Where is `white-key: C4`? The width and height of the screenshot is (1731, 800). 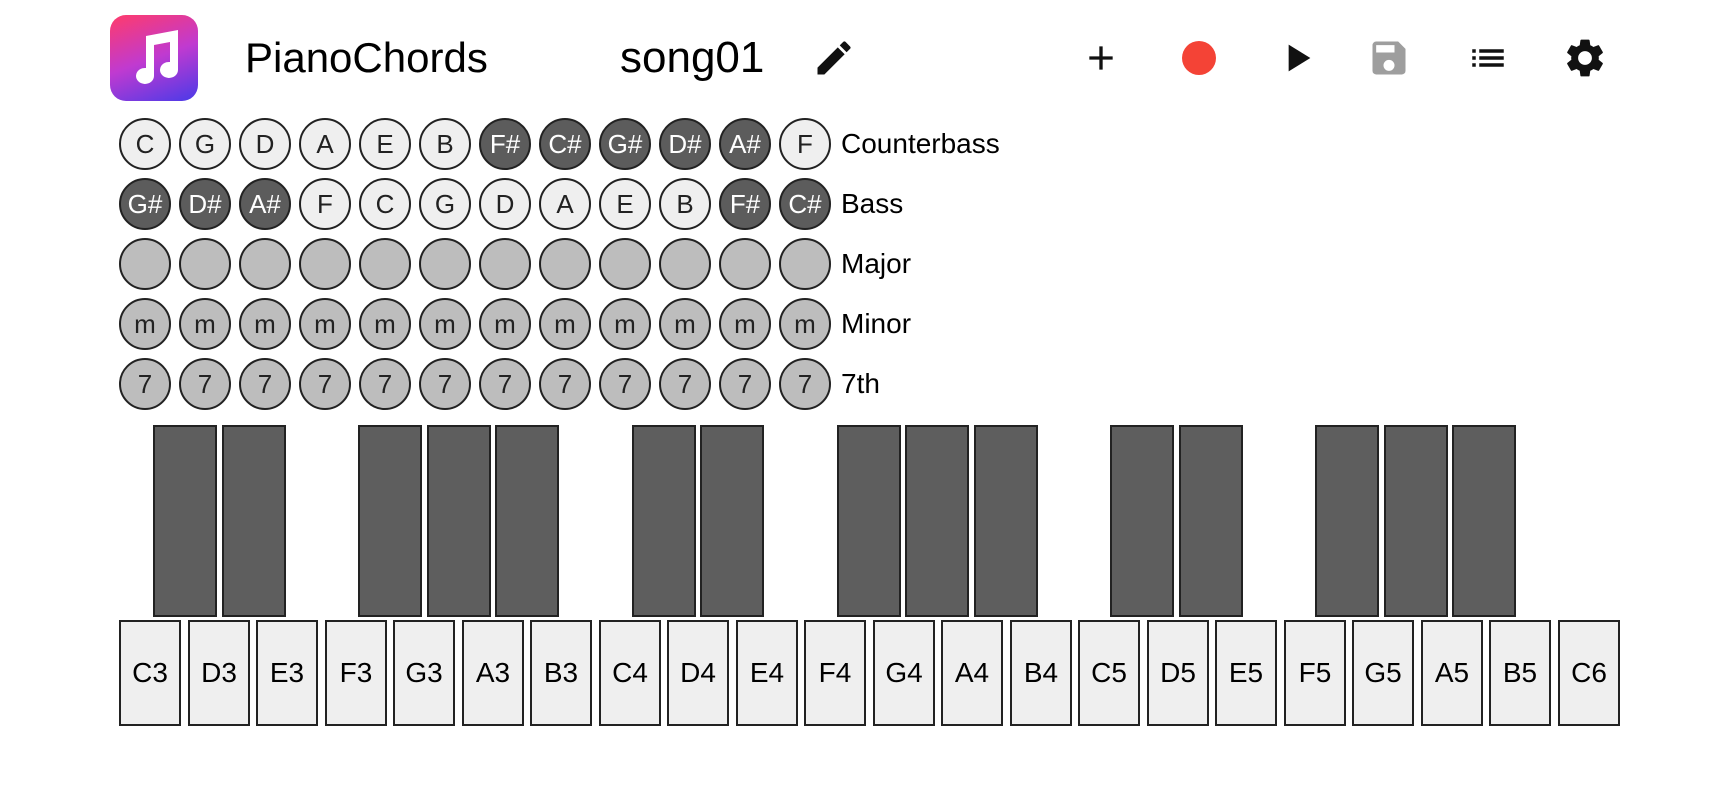 white-key: C4 is located at coordinates (630, 673).